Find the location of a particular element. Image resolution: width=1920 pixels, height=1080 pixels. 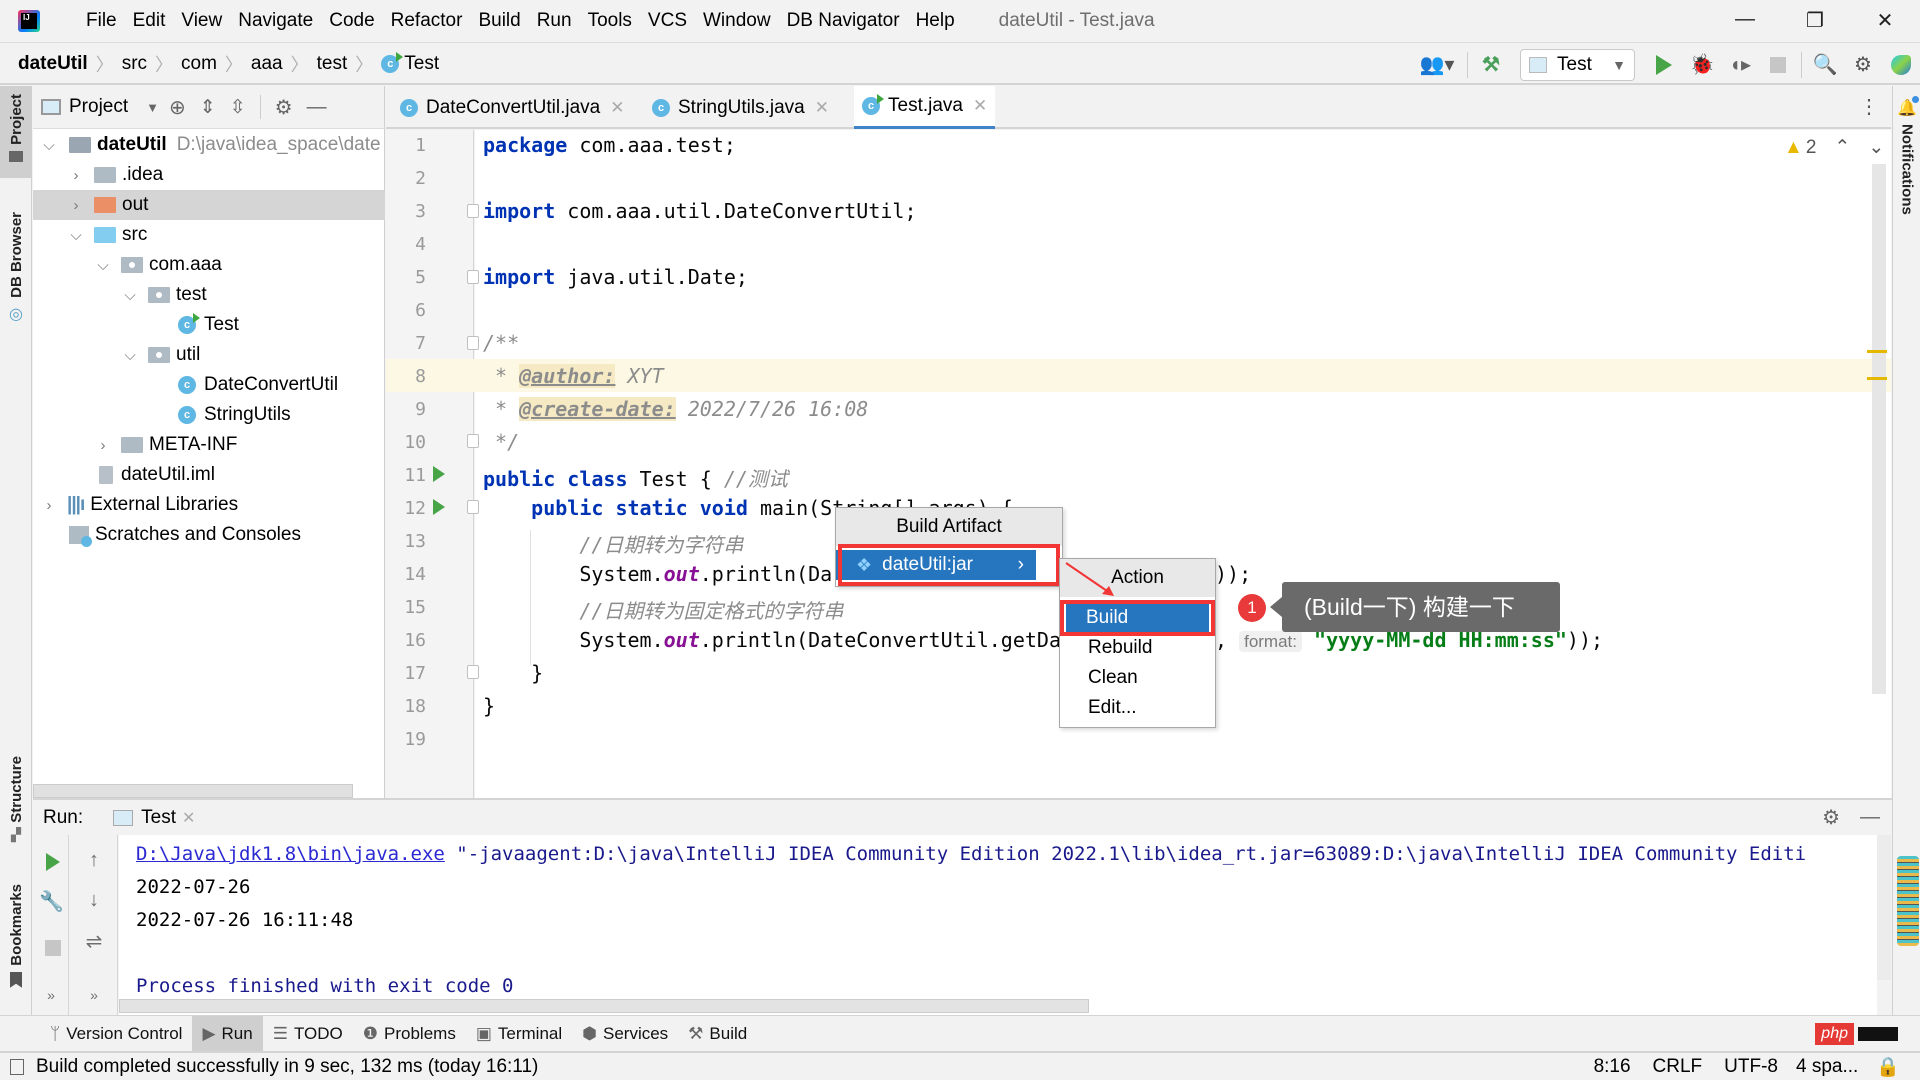

editor-scrollbar is located at coordinates (1879, 429).